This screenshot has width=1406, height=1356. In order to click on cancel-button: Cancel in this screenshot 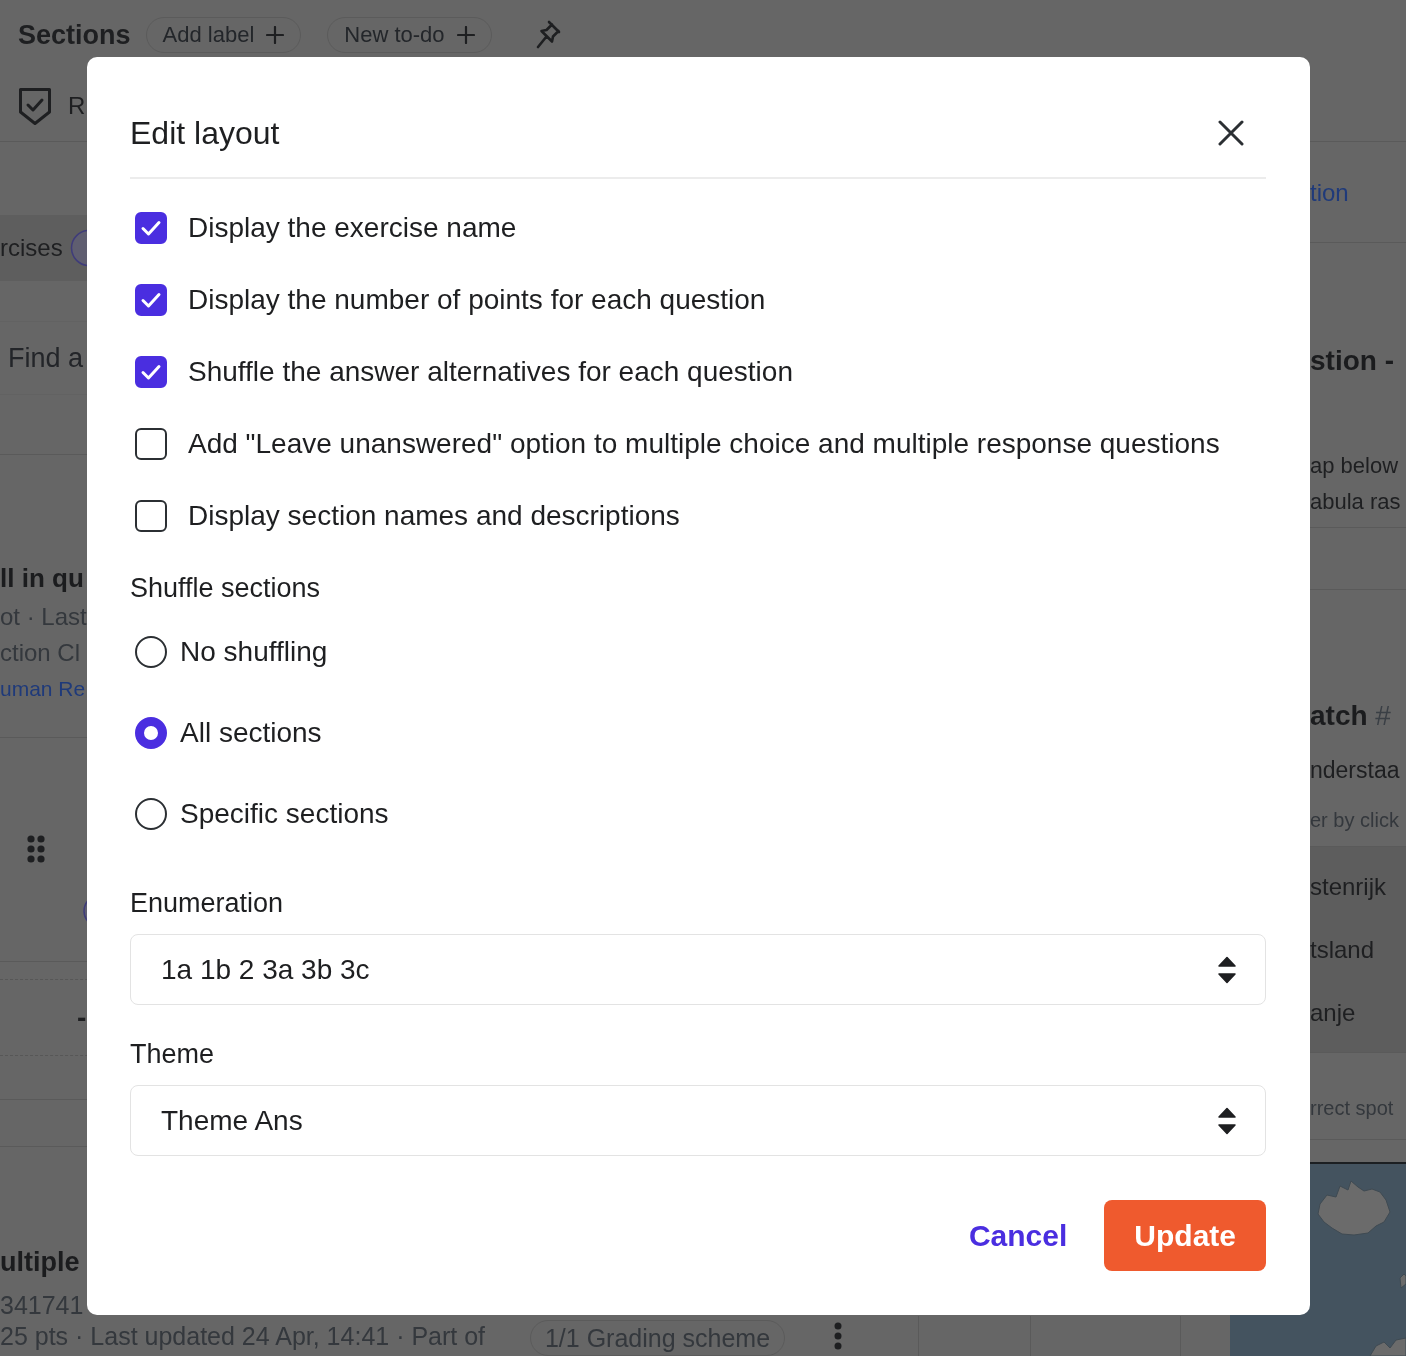, I will do `click(1018, 1235)`.